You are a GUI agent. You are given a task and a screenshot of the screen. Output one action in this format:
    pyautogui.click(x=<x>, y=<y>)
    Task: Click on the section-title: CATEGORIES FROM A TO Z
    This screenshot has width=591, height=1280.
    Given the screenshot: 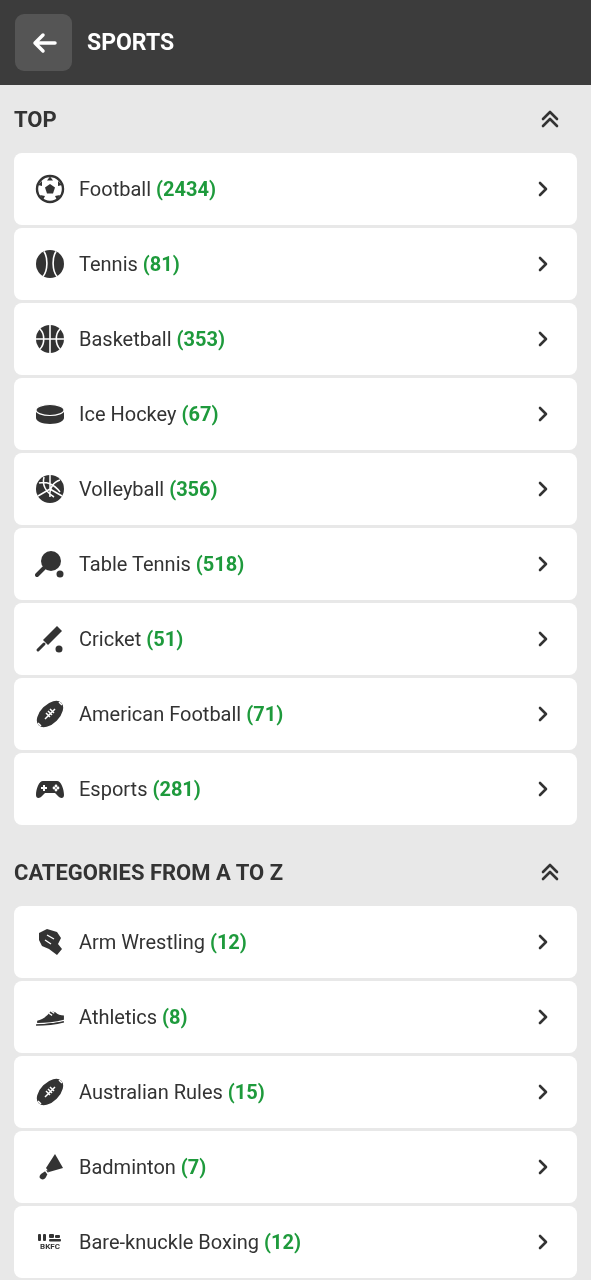 What is the action you would take?
    pyautogui.click(x=148, y=872)
    